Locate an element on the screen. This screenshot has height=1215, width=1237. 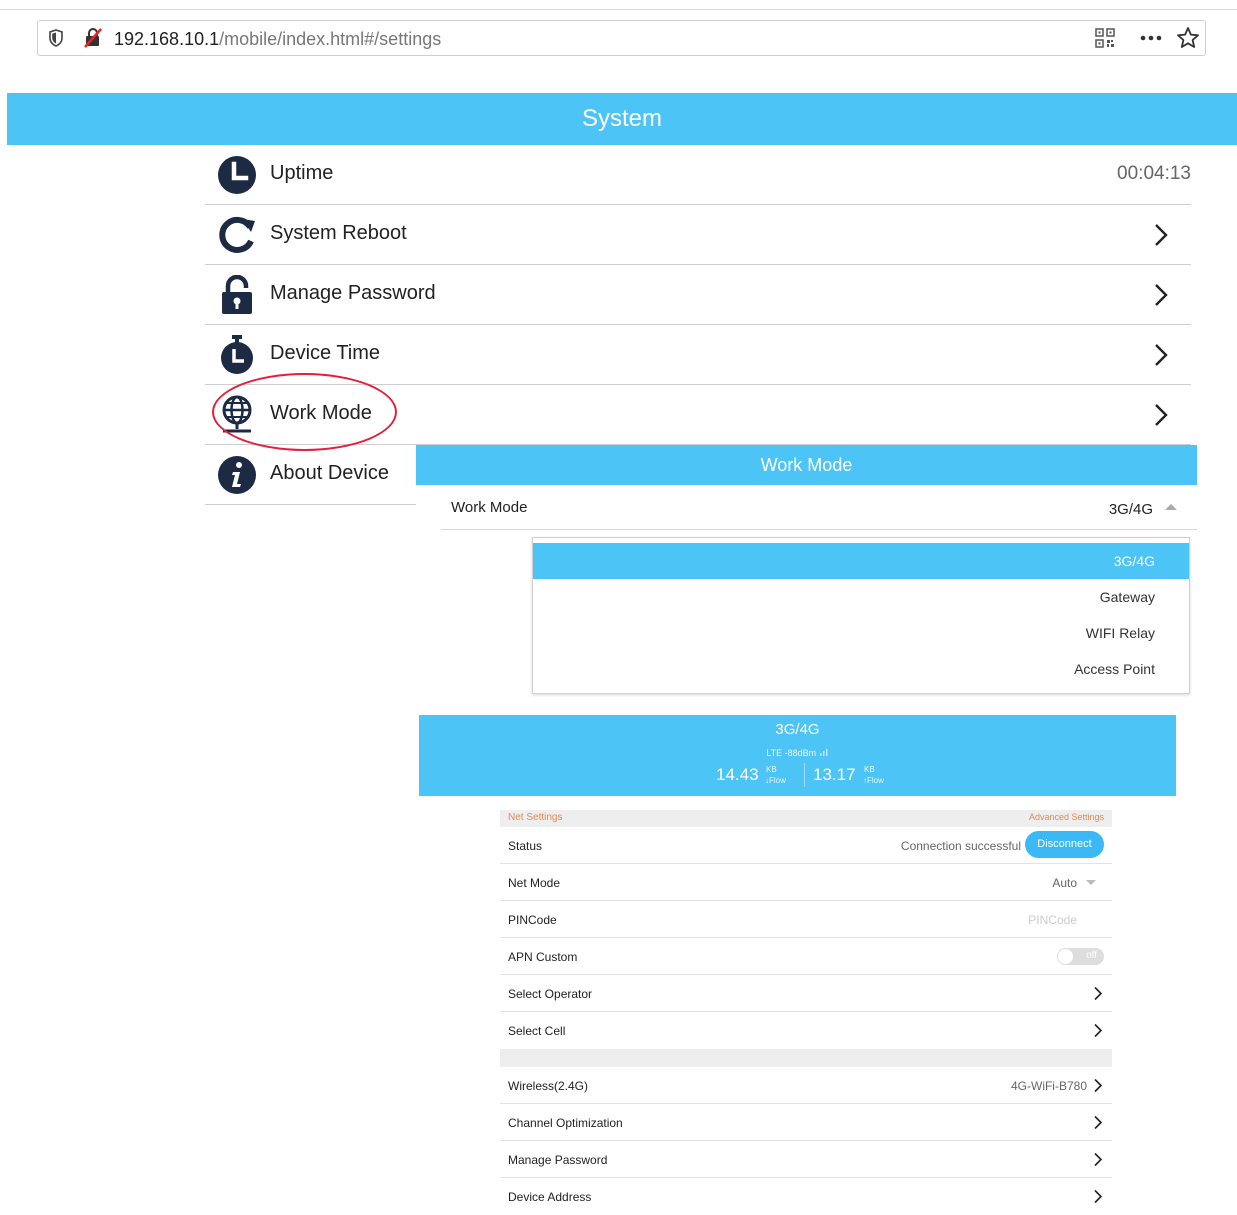
bookmark-star-icon is located at coordinates (1188, 38).